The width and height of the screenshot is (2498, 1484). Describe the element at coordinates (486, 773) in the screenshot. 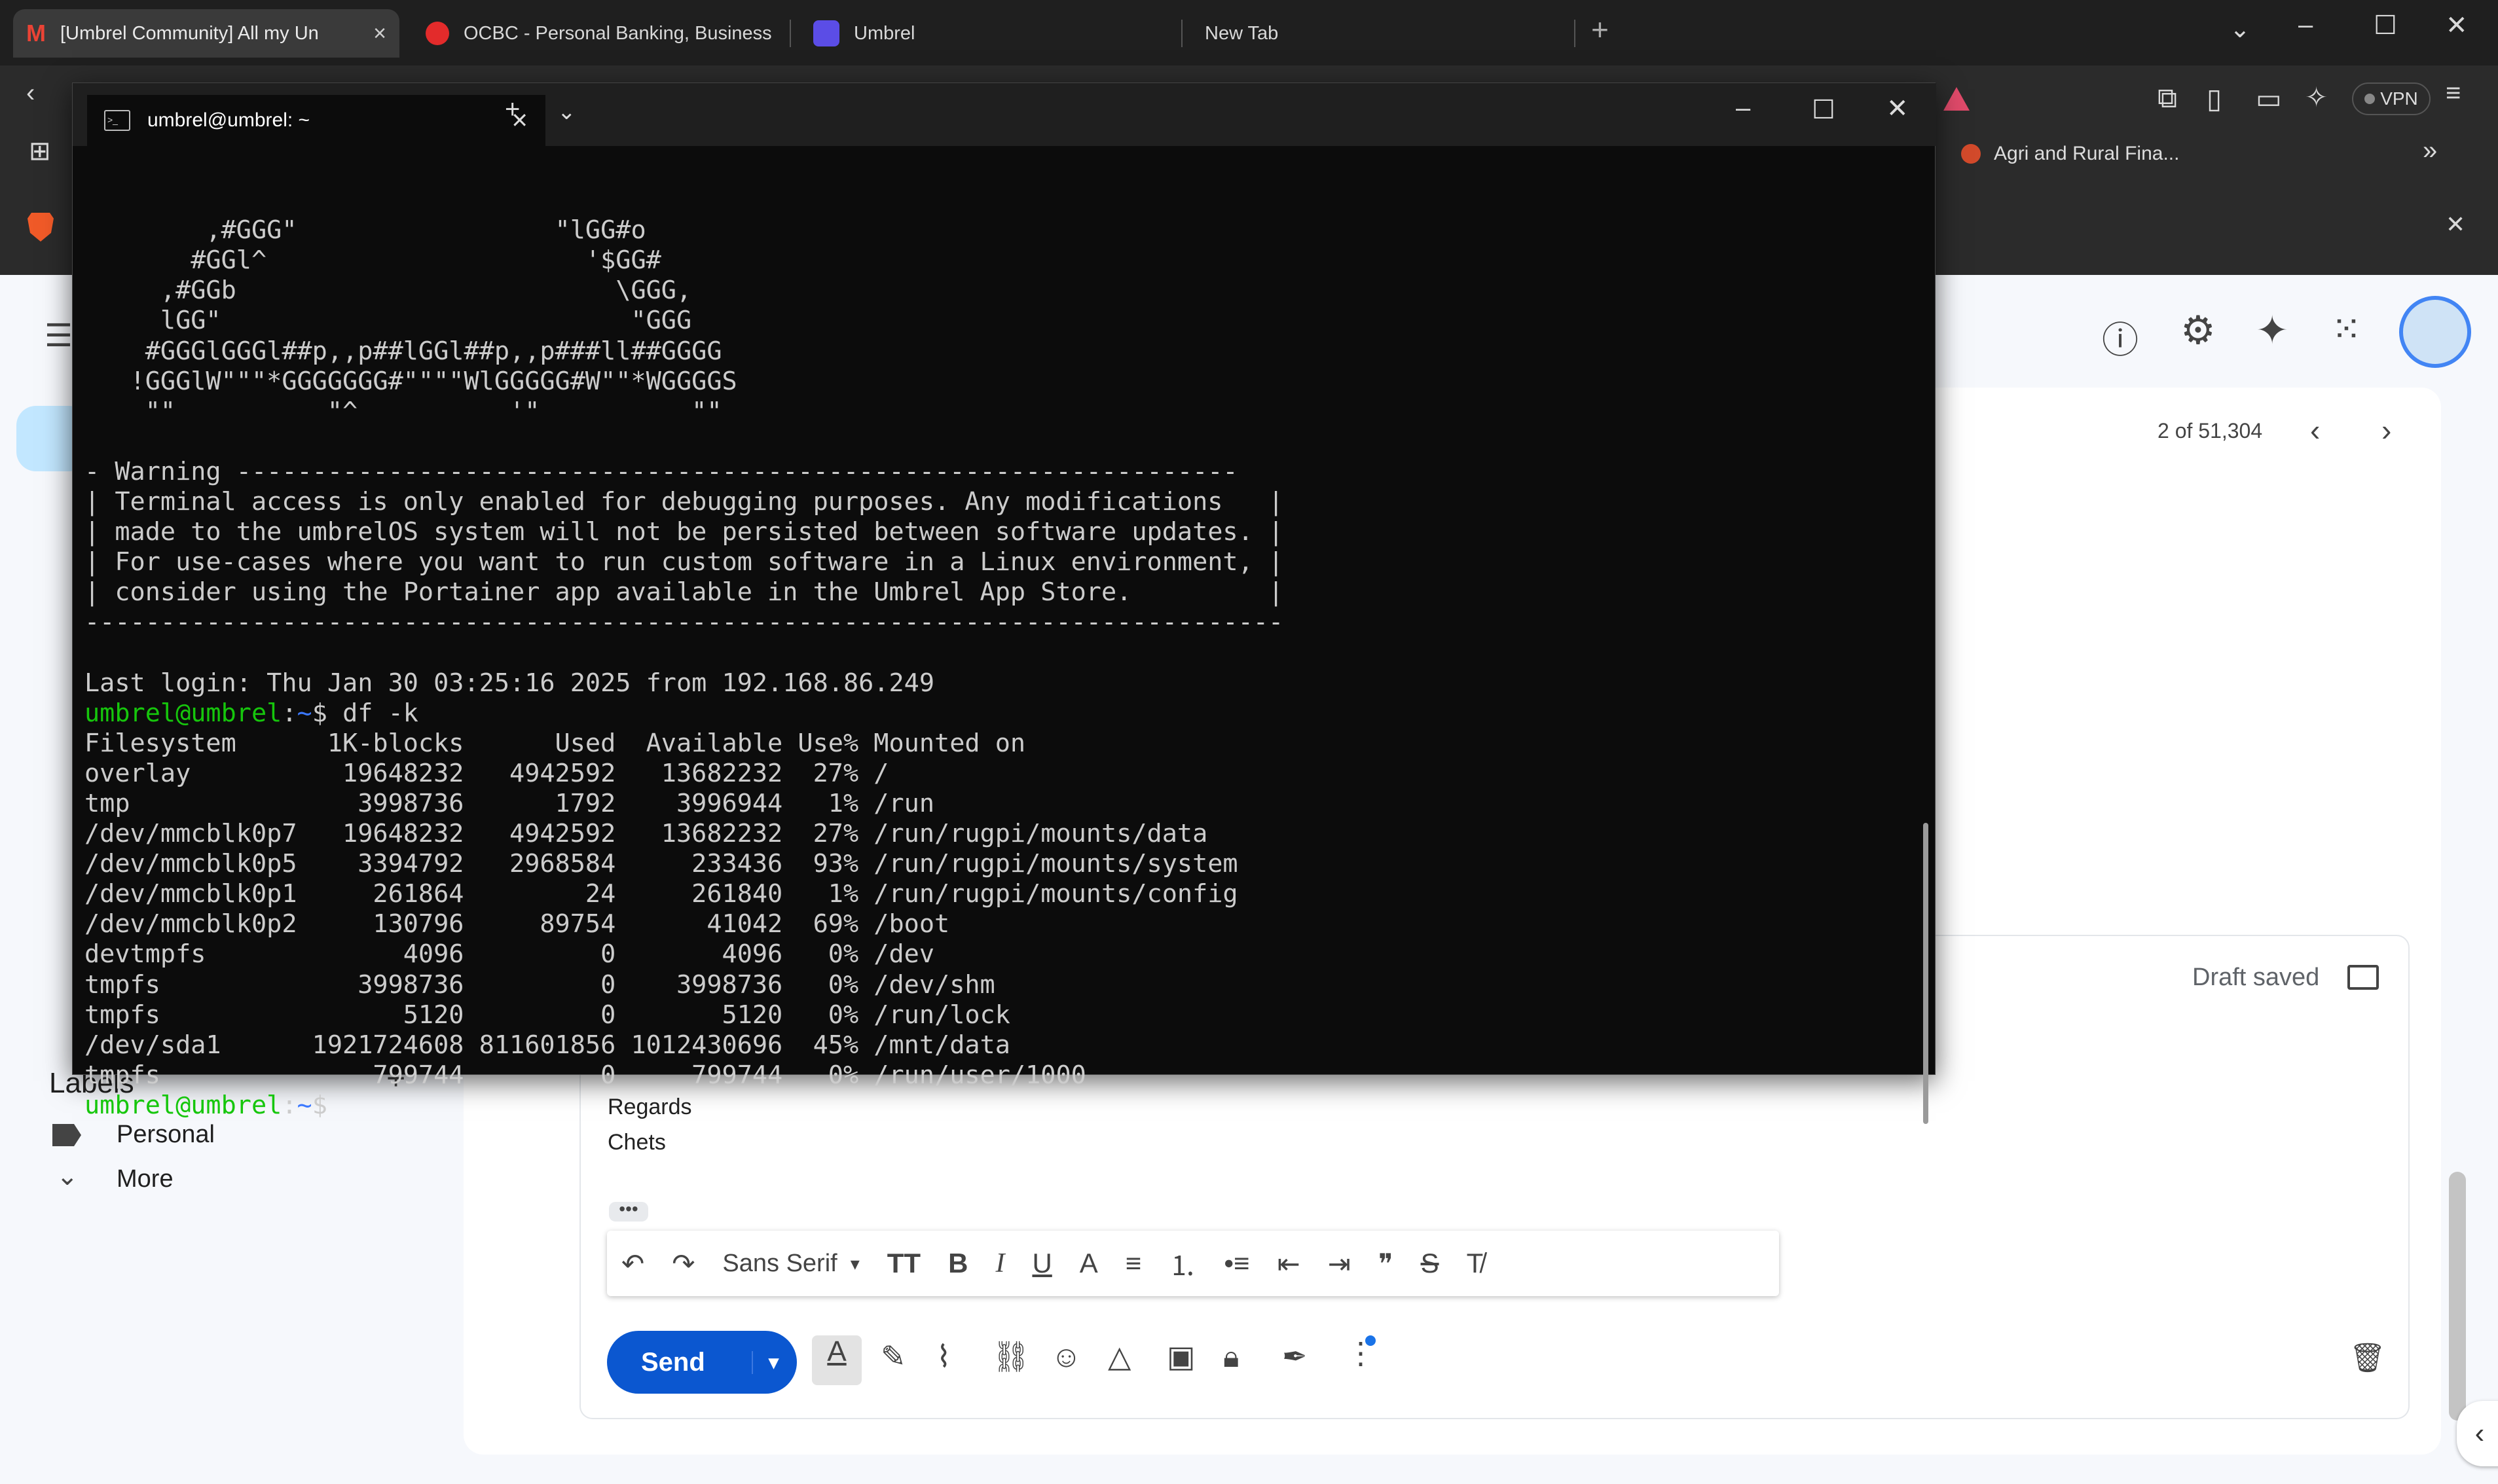

I see `df-row: overlay 19648232 4942592 13682232 27% /` at that location.